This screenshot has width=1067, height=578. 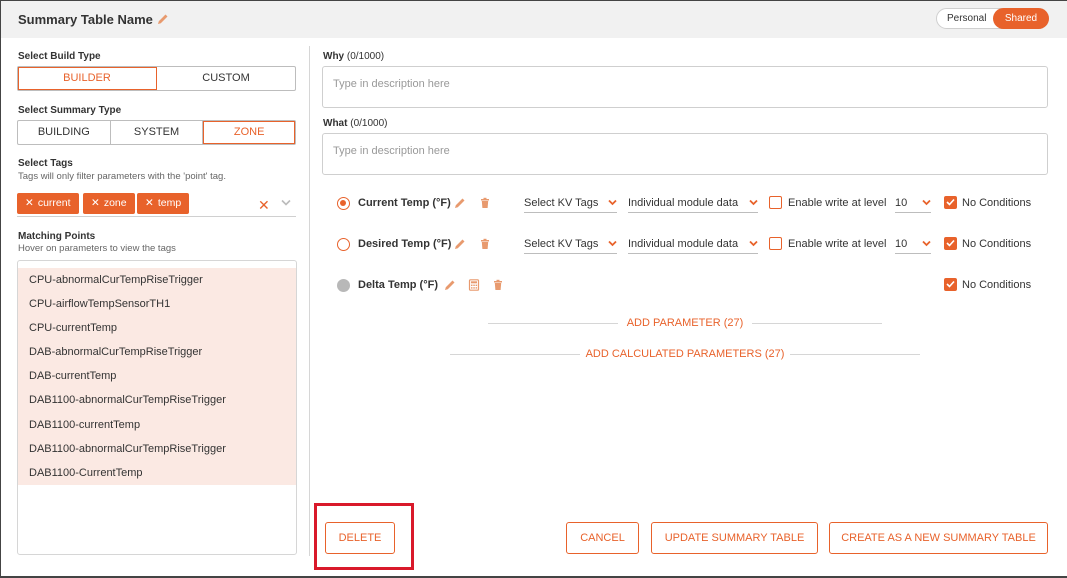 I want to click on summary-type-system: SYSTEM, so click(x=157, y=132).